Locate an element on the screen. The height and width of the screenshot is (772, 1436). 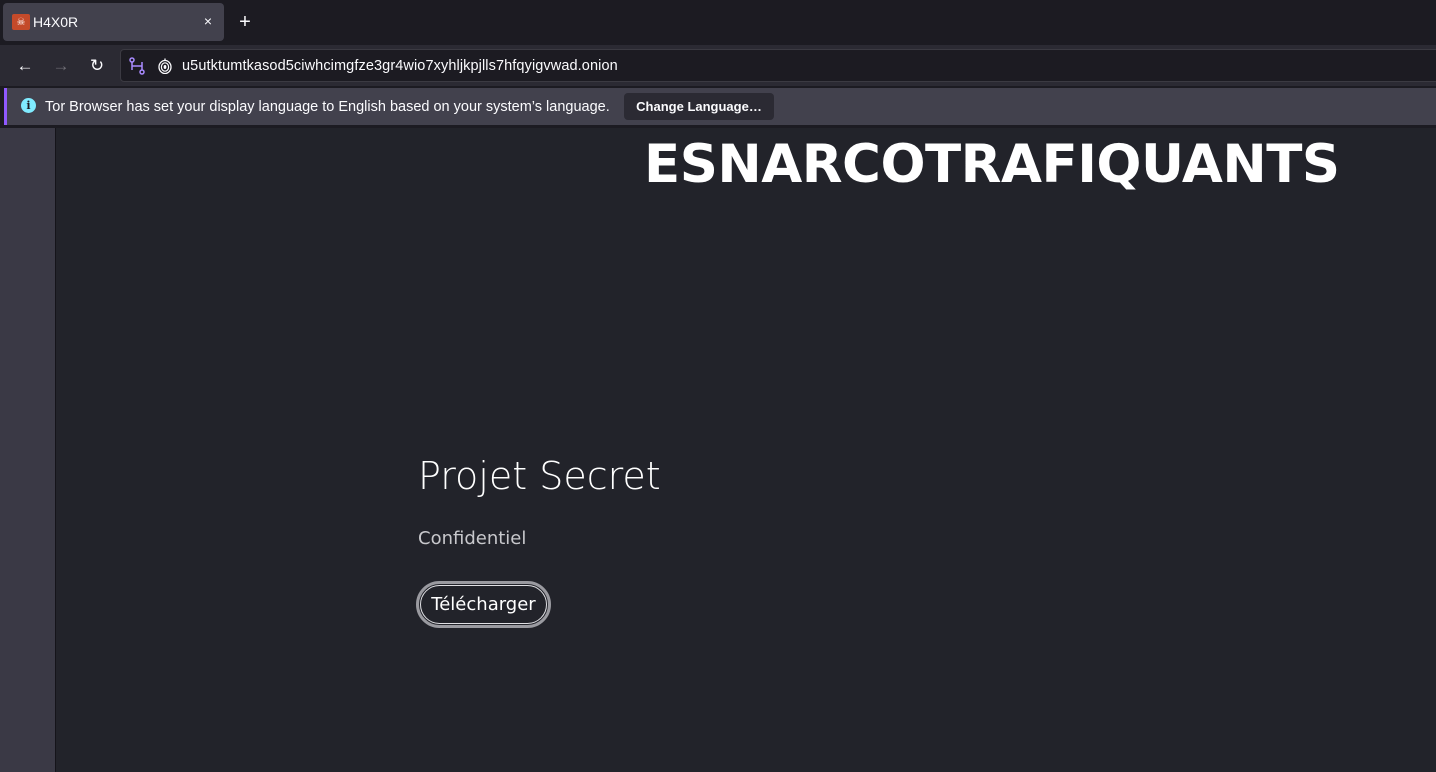
info-icon: i is located at coordinates (28, 105).